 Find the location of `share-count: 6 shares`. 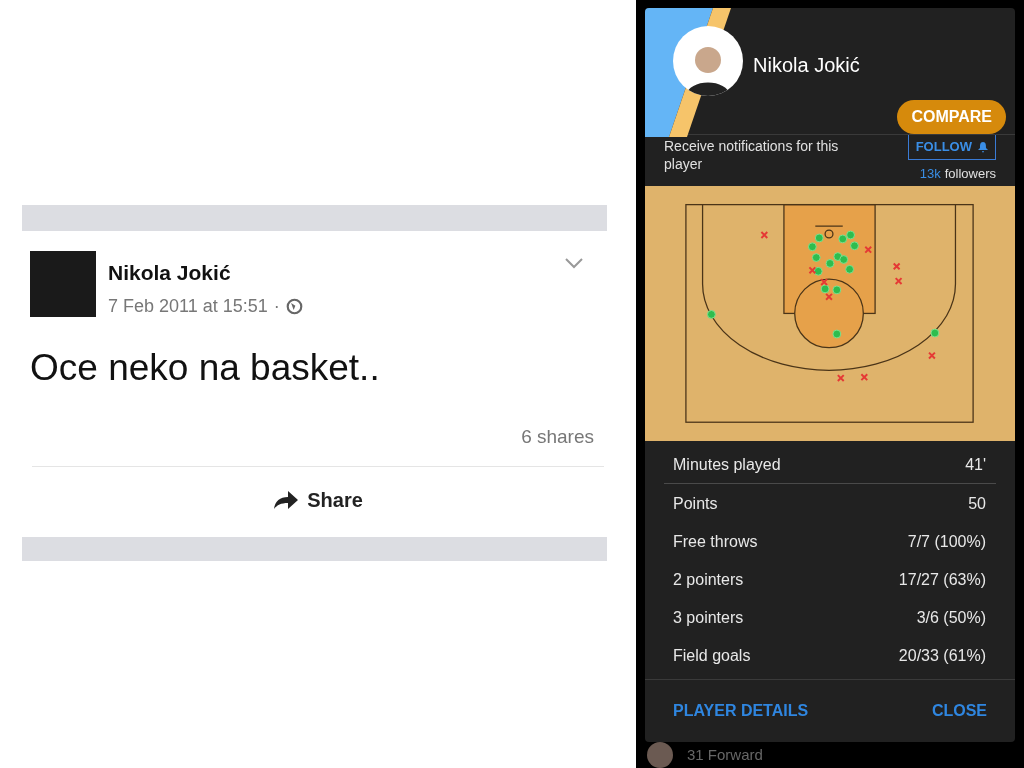

share-count: 6 shares is located at coordinates (557, 437).